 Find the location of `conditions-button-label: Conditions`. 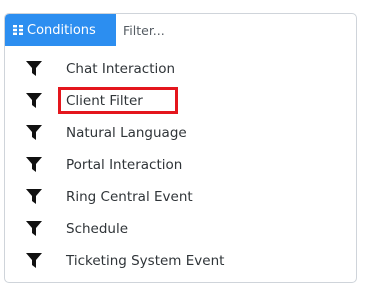

conditions-button-label: Conditions is located at coordinates (61, 30).